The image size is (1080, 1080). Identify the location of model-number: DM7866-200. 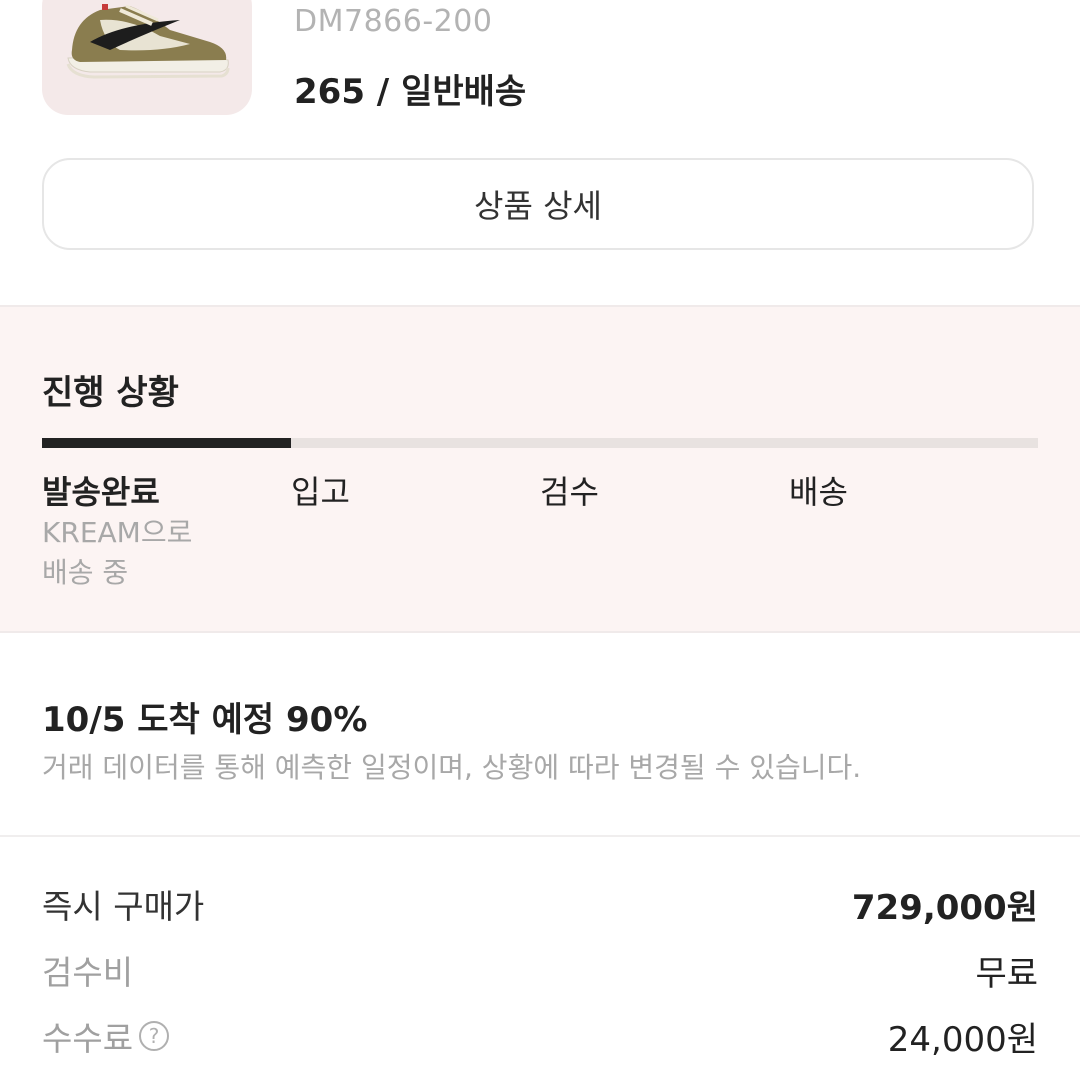
(393, 21).